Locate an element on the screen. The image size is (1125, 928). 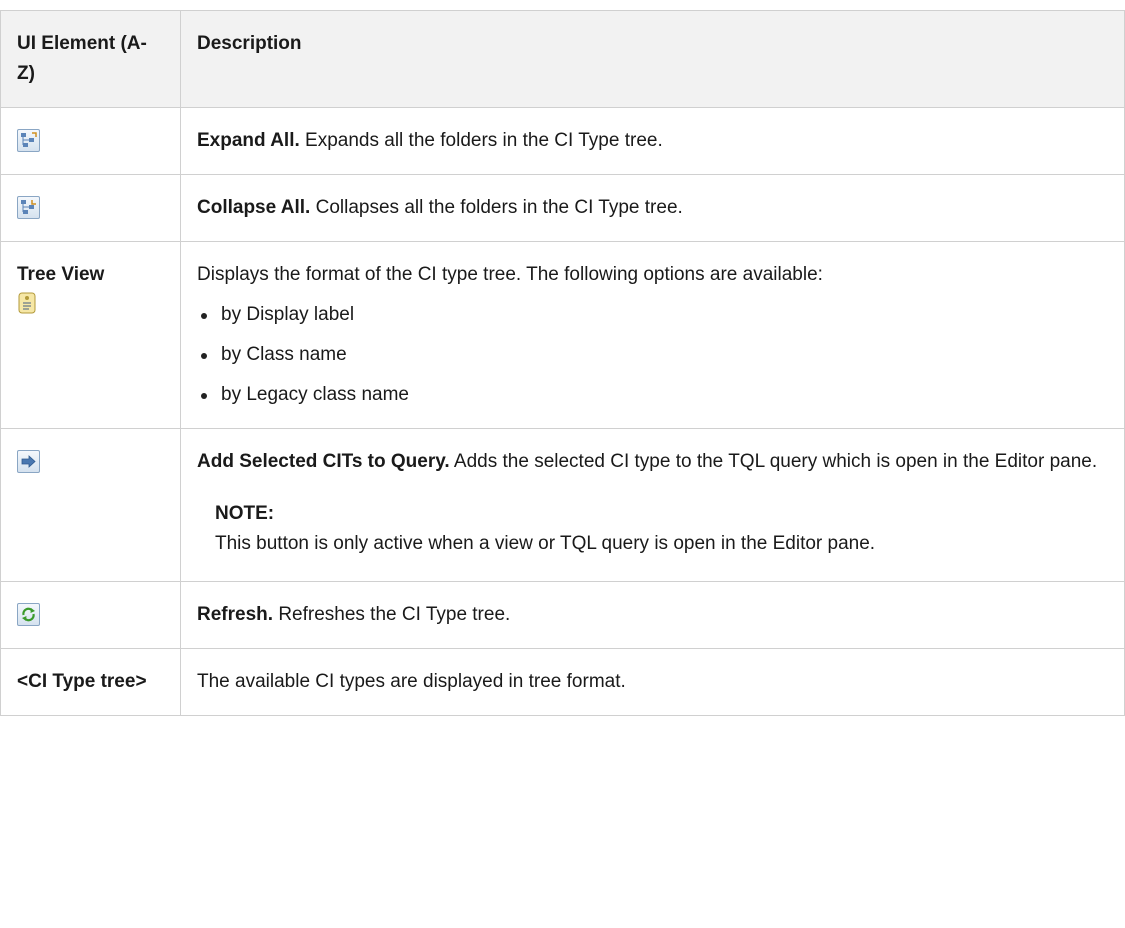
table-row: Refresh. Refreshes the CI Type tree. is located at coordinates (562, 615).